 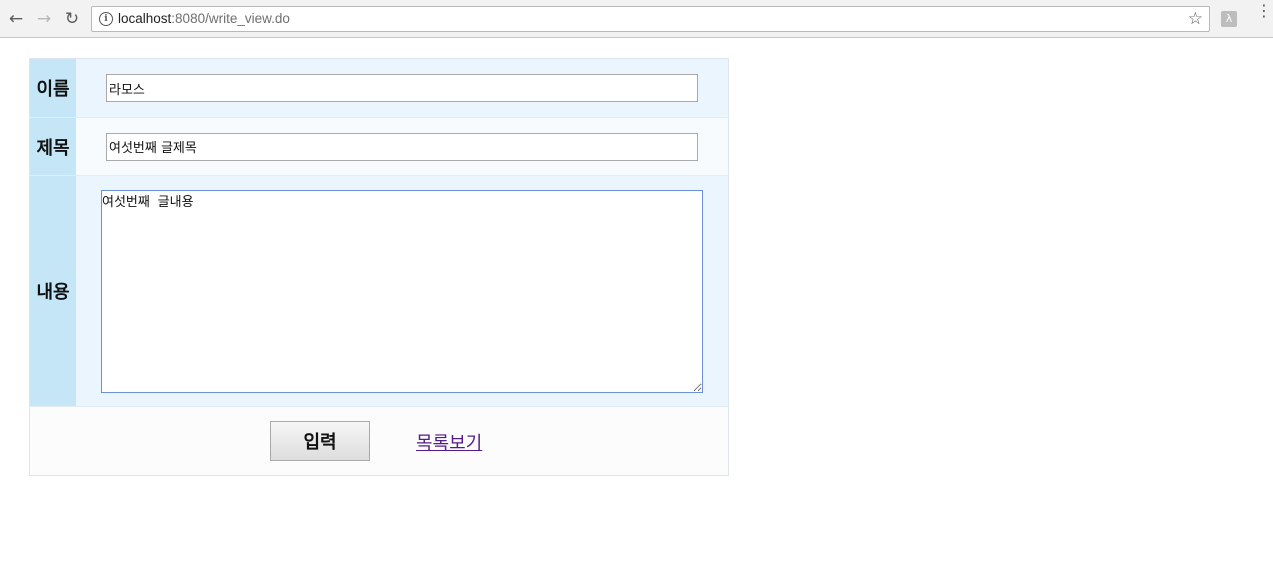 I want to click on title-label: 제목, so click(x=52, y=146).